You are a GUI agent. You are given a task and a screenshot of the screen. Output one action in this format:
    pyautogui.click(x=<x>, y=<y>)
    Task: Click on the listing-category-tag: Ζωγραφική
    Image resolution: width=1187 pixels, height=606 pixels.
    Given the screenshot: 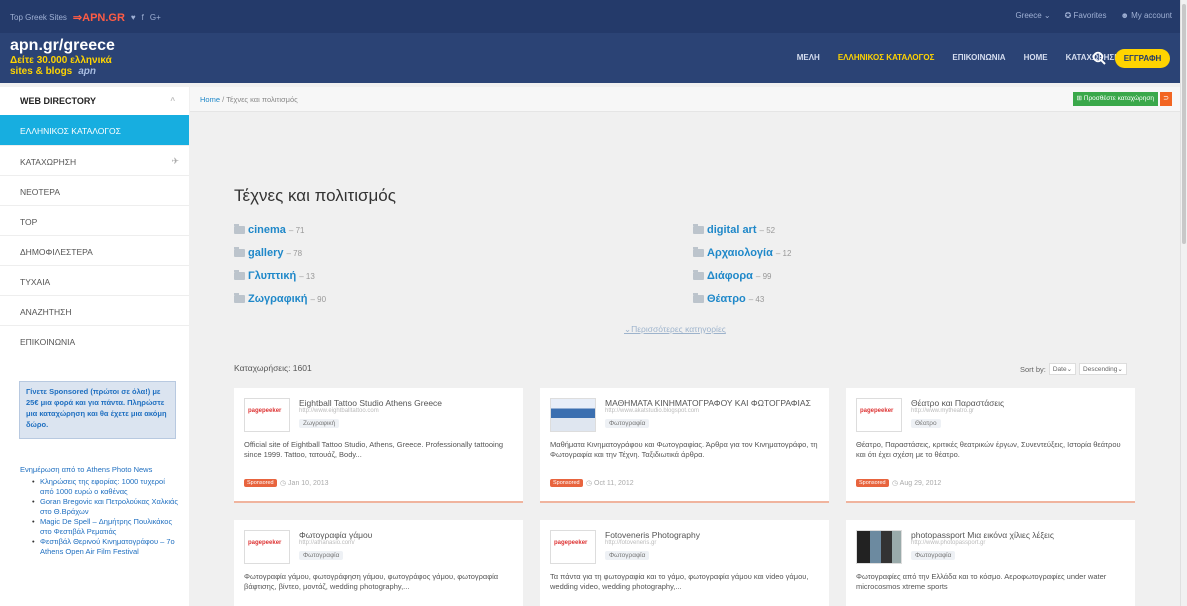 What is the action you would take?
    pyautogui.click(x=319, y=423)
    